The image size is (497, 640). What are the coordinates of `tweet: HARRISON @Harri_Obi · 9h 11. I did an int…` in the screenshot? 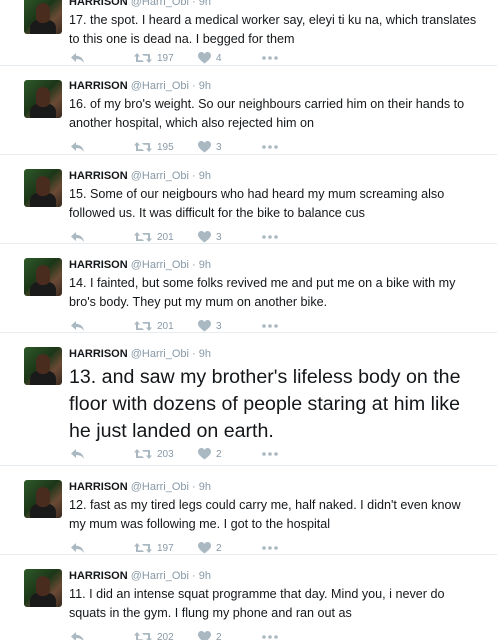 It's located at (248, 598).